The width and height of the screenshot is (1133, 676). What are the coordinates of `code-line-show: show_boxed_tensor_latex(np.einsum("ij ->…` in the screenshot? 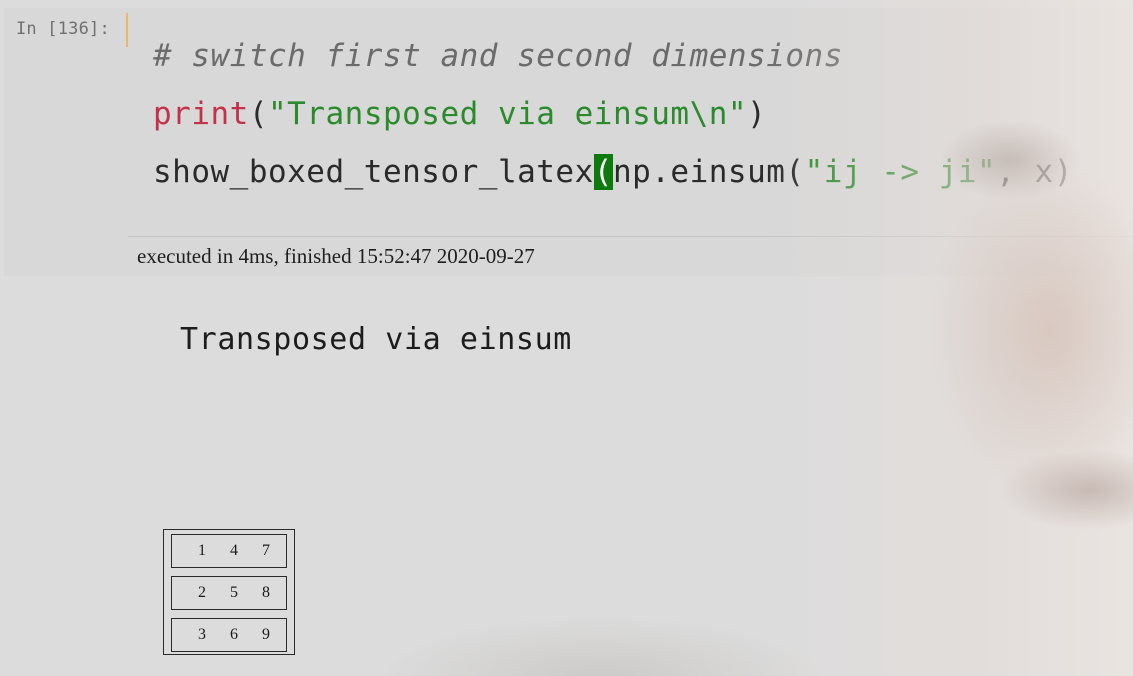 It's located at (613, 172).